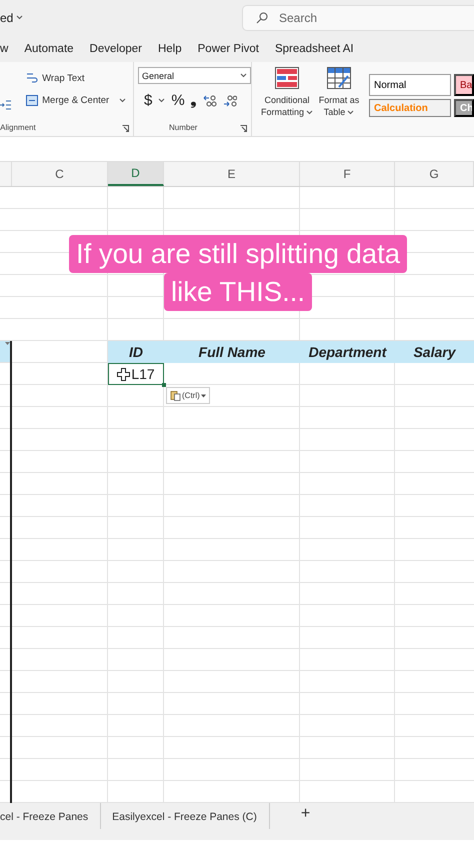 Image resolution: width=474 pixels, height=842 pixels. What do you see at coordinates (434, 174) in the screenshot?
I see `column-heading: G` at bounding box center [434, 174].